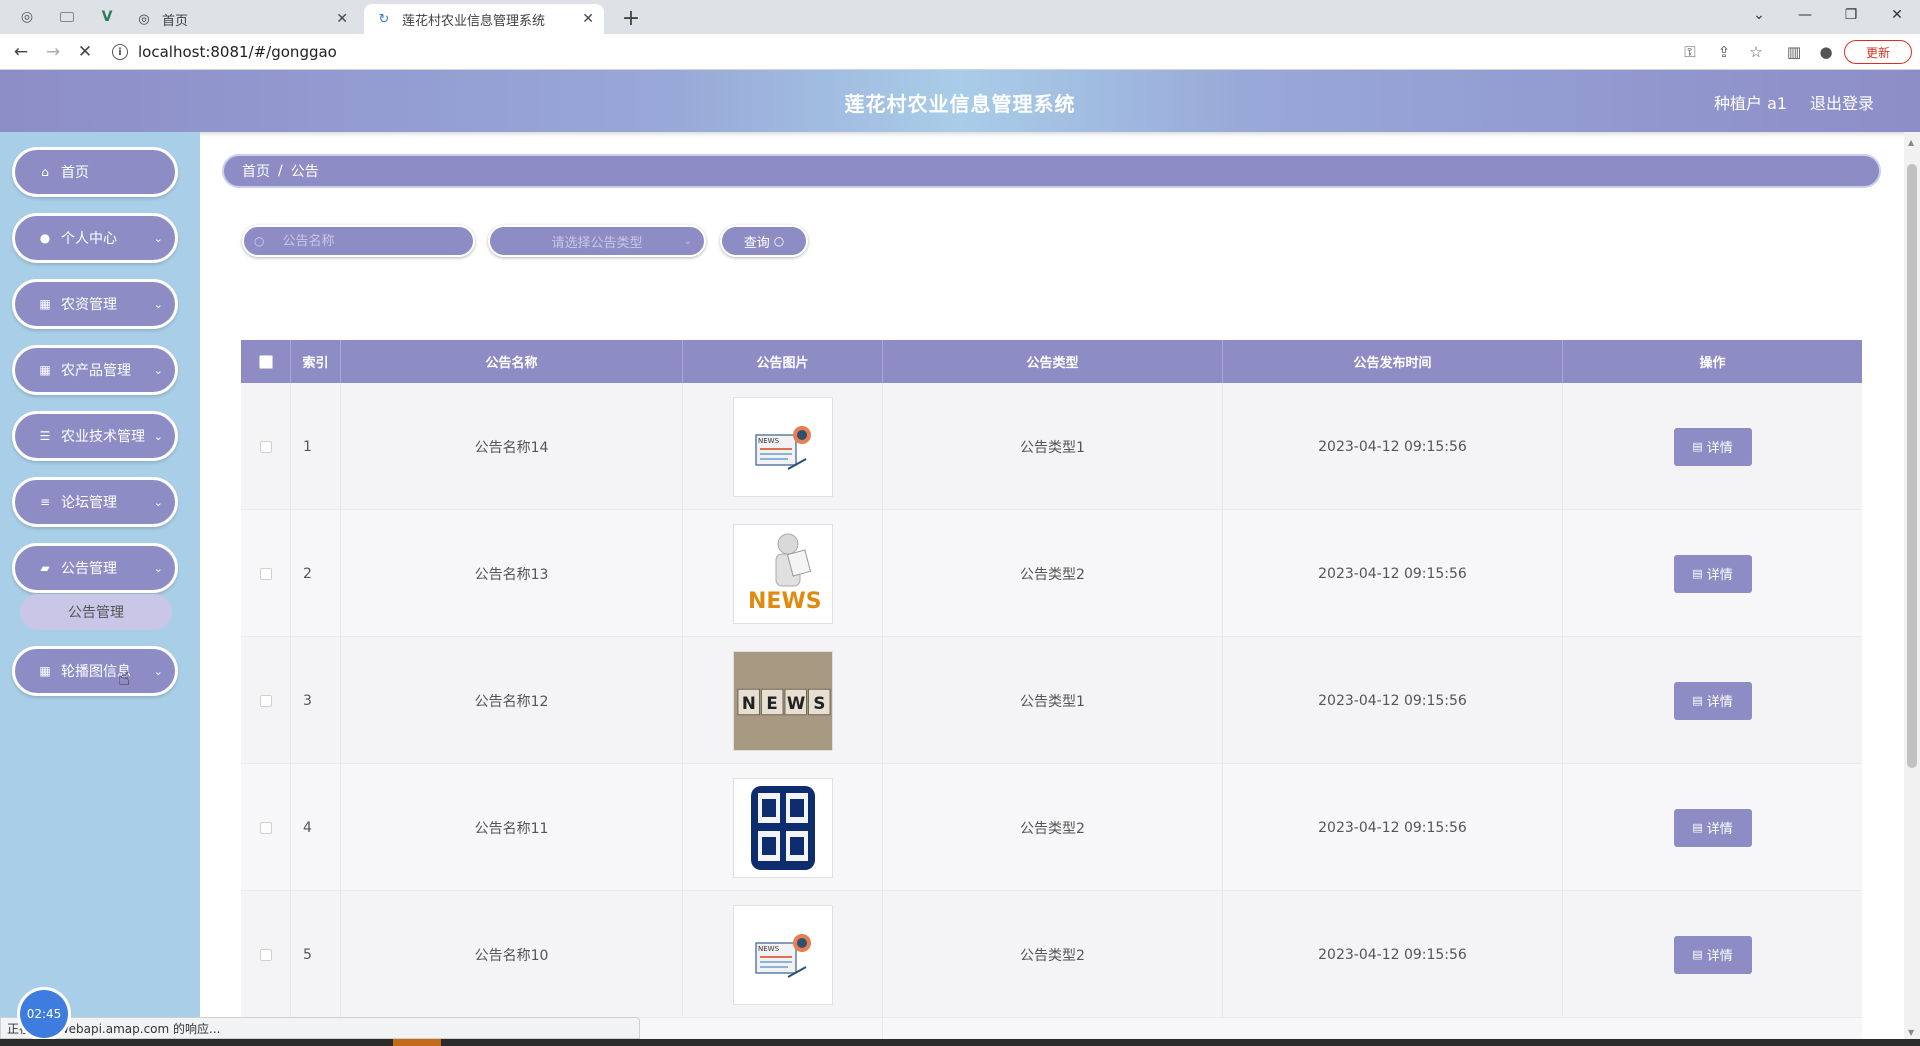 This screenshot has width=1920, height=1046. What do you see at coordinates (484, 19) in the screenshot?
I see `tab-active: ↻ 莲花村农业信息管理系统 ✕` at bounding box center [484, 19].